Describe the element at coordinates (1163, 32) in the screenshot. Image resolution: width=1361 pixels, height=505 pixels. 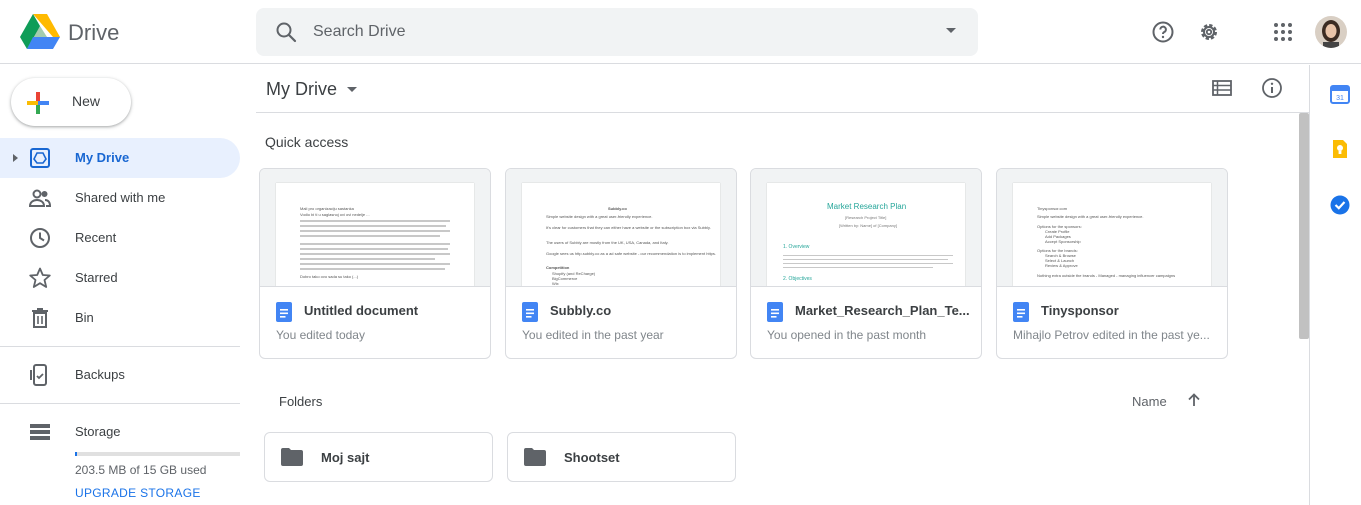
I see `help-icon` at that location.